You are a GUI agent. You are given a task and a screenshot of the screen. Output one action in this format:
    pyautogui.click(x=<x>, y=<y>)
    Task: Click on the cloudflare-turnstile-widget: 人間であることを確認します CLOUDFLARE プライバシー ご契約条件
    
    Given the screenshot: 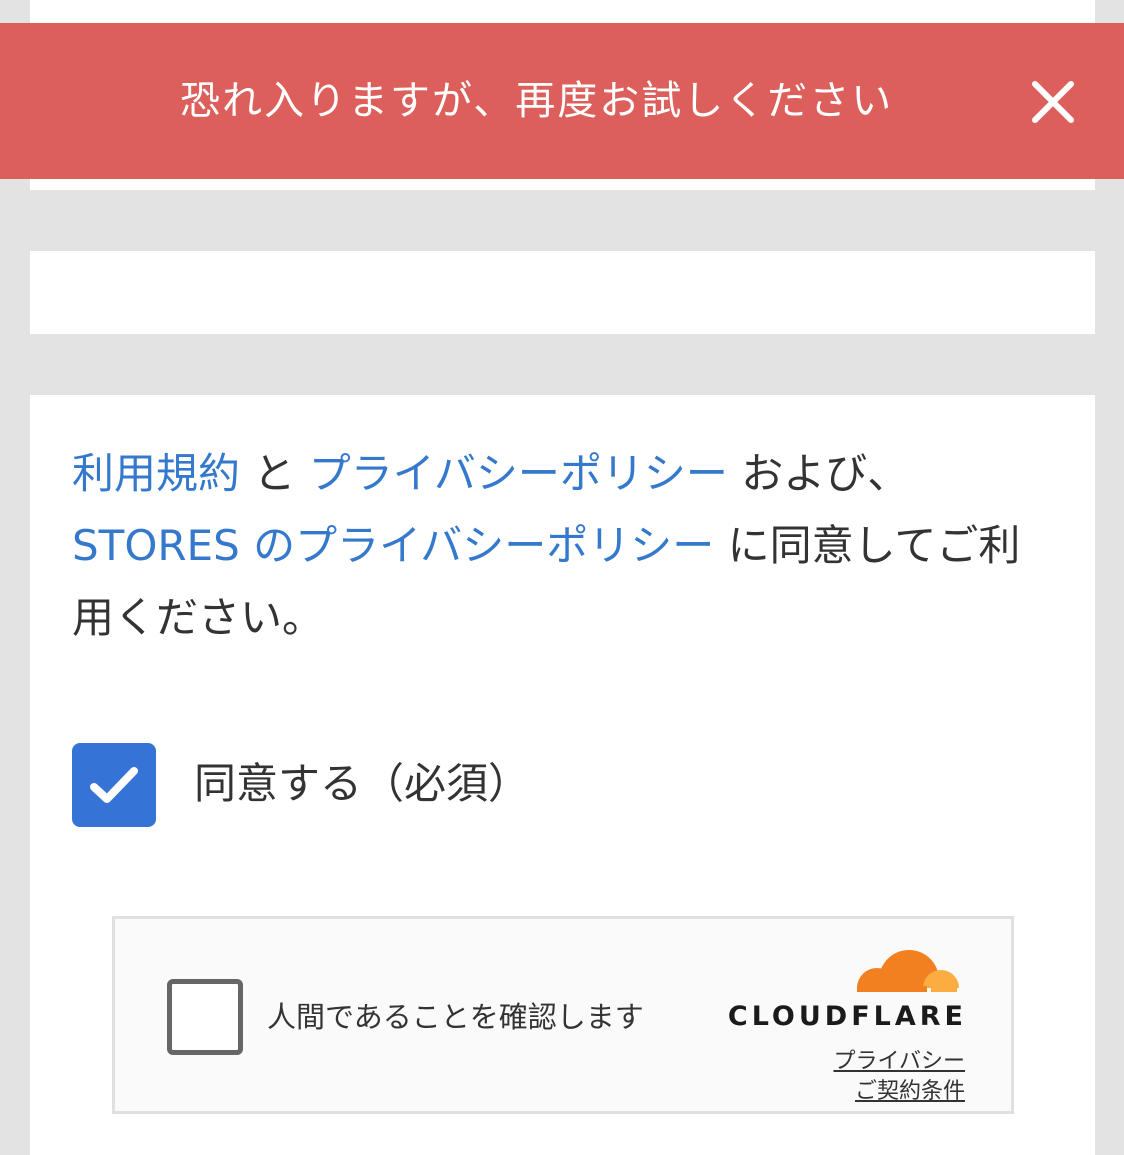 What is the action you would take?
    pyautogui.click(x=563, y=1015)
    